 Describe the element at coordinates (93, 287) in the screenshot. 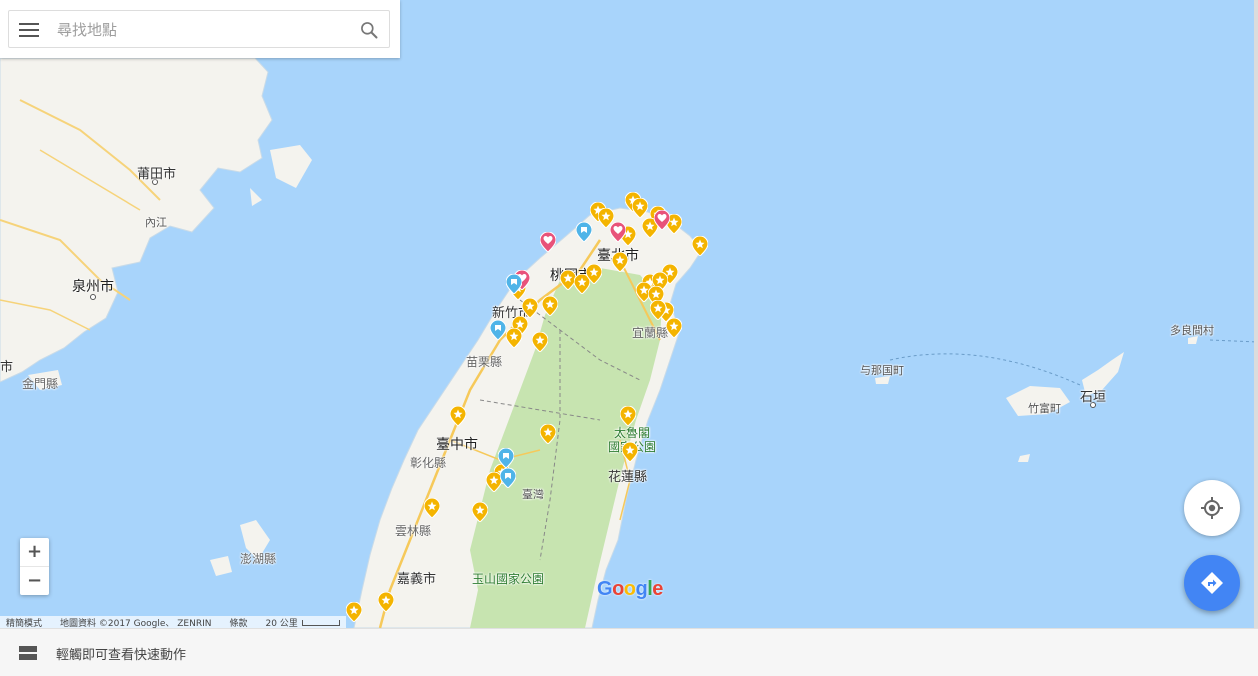

I see `label-quanzhou: 泉州市` at that location.